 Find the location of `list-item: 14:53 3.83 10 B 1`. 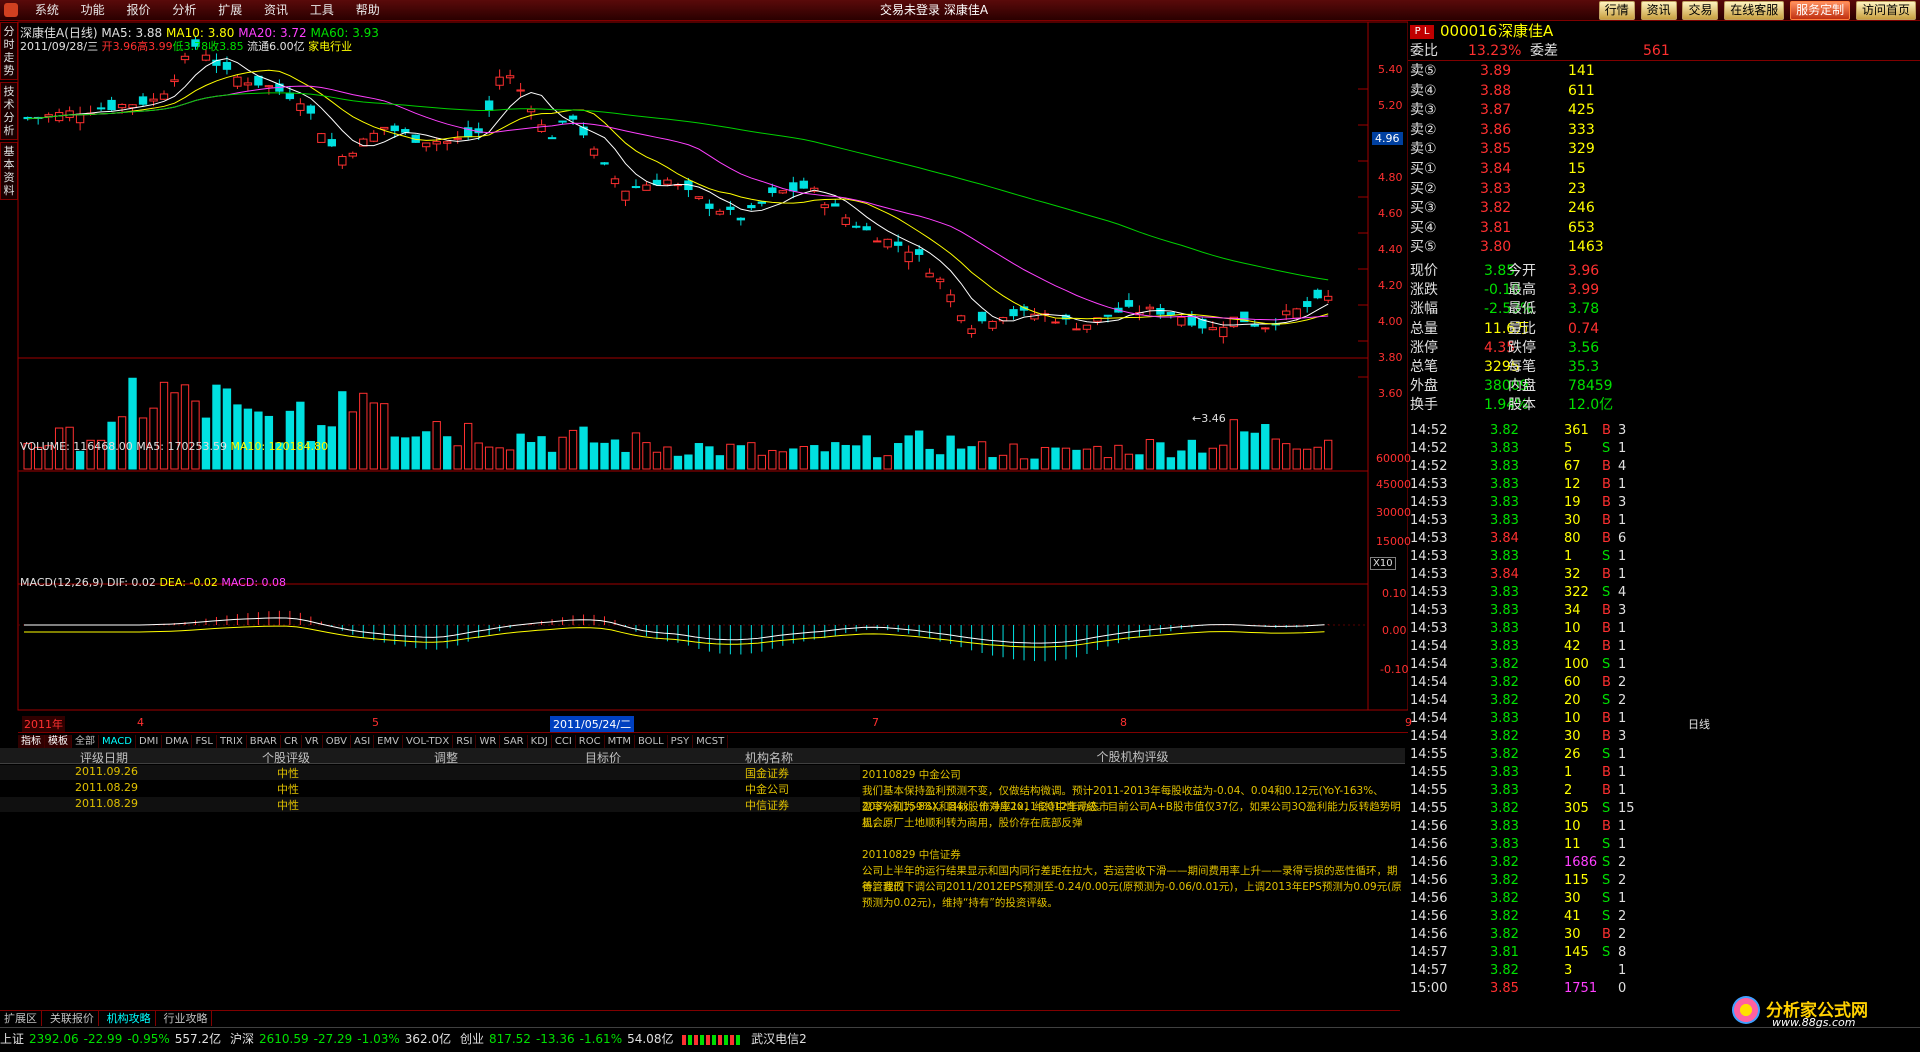

list-item: 14:53 3.83 10 B 1 is located at coordinates (1664, 629).